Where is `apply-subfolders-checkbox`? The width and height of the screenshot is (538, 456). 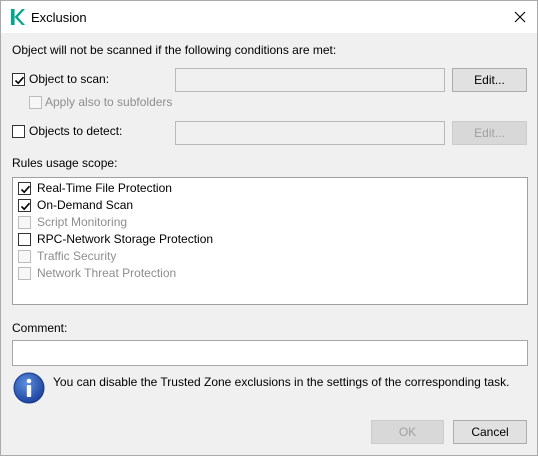
apply-subfolders-checkbox is located at coordinates (35, 102).